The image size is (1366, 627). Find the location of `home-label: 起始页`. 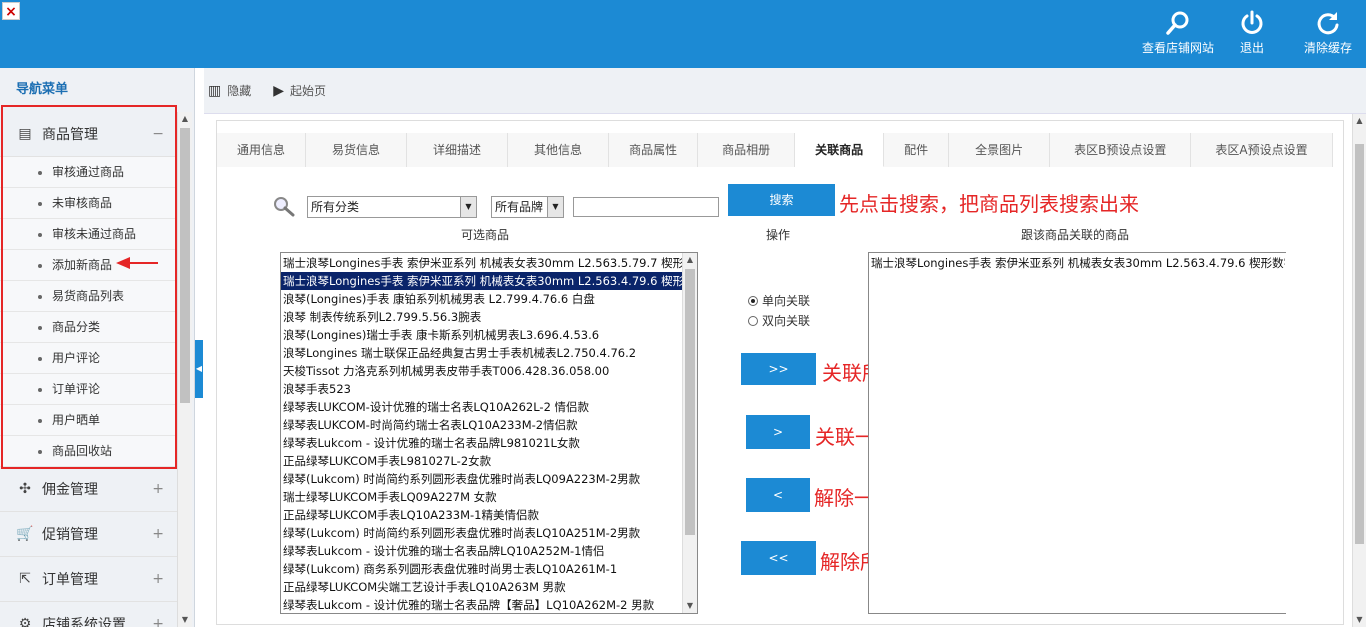

home-label: 起始页 is located at coordinates (308, 91).